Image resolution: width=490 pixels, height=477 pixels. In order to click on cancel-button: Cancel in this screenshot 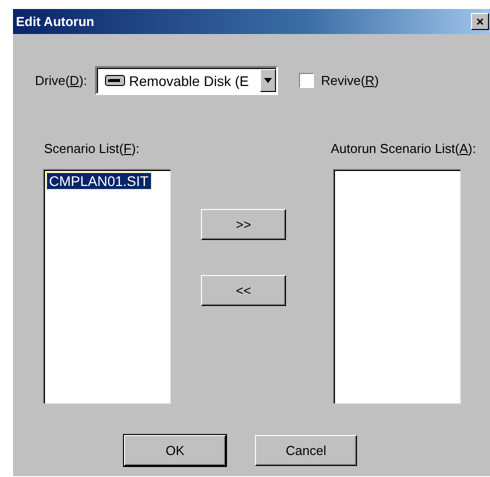, I will do `click(306, 450)`.